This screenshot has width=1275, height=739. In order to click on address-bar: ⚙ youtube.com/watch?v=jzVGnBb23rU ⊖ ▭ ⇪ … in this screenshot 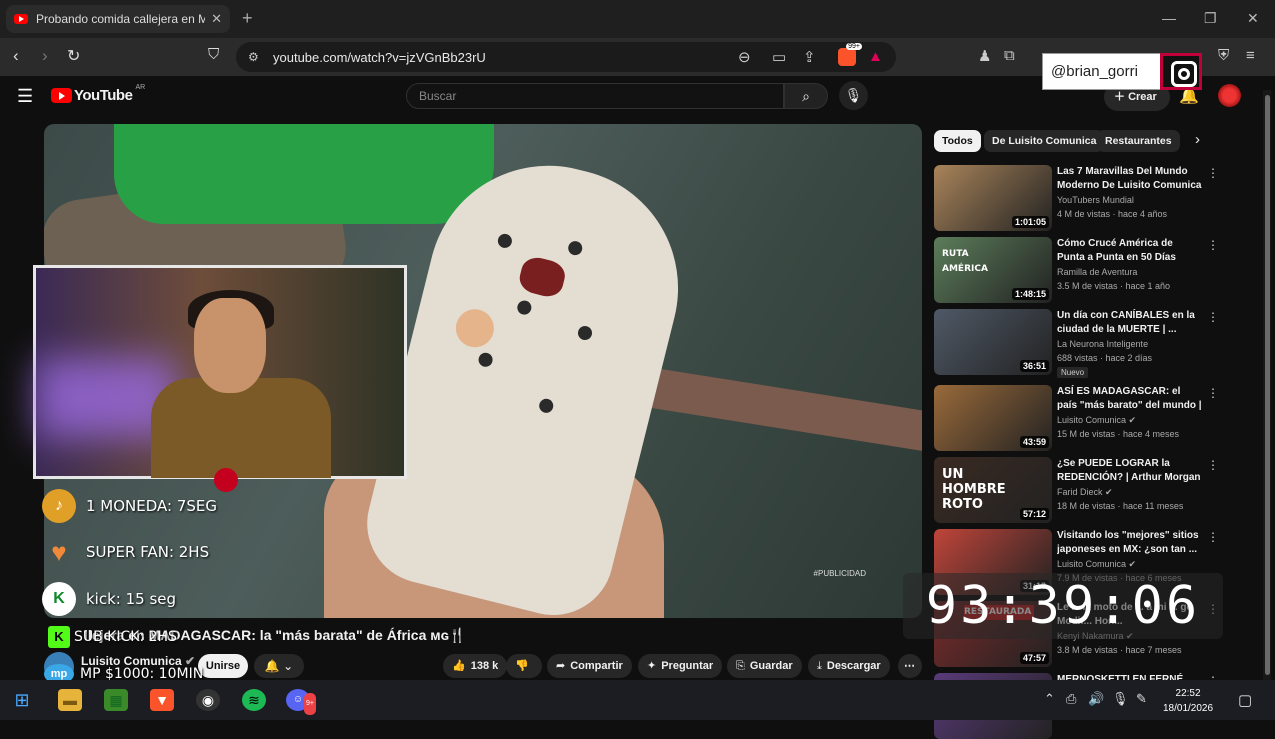, I will do `click(566, 57)`.